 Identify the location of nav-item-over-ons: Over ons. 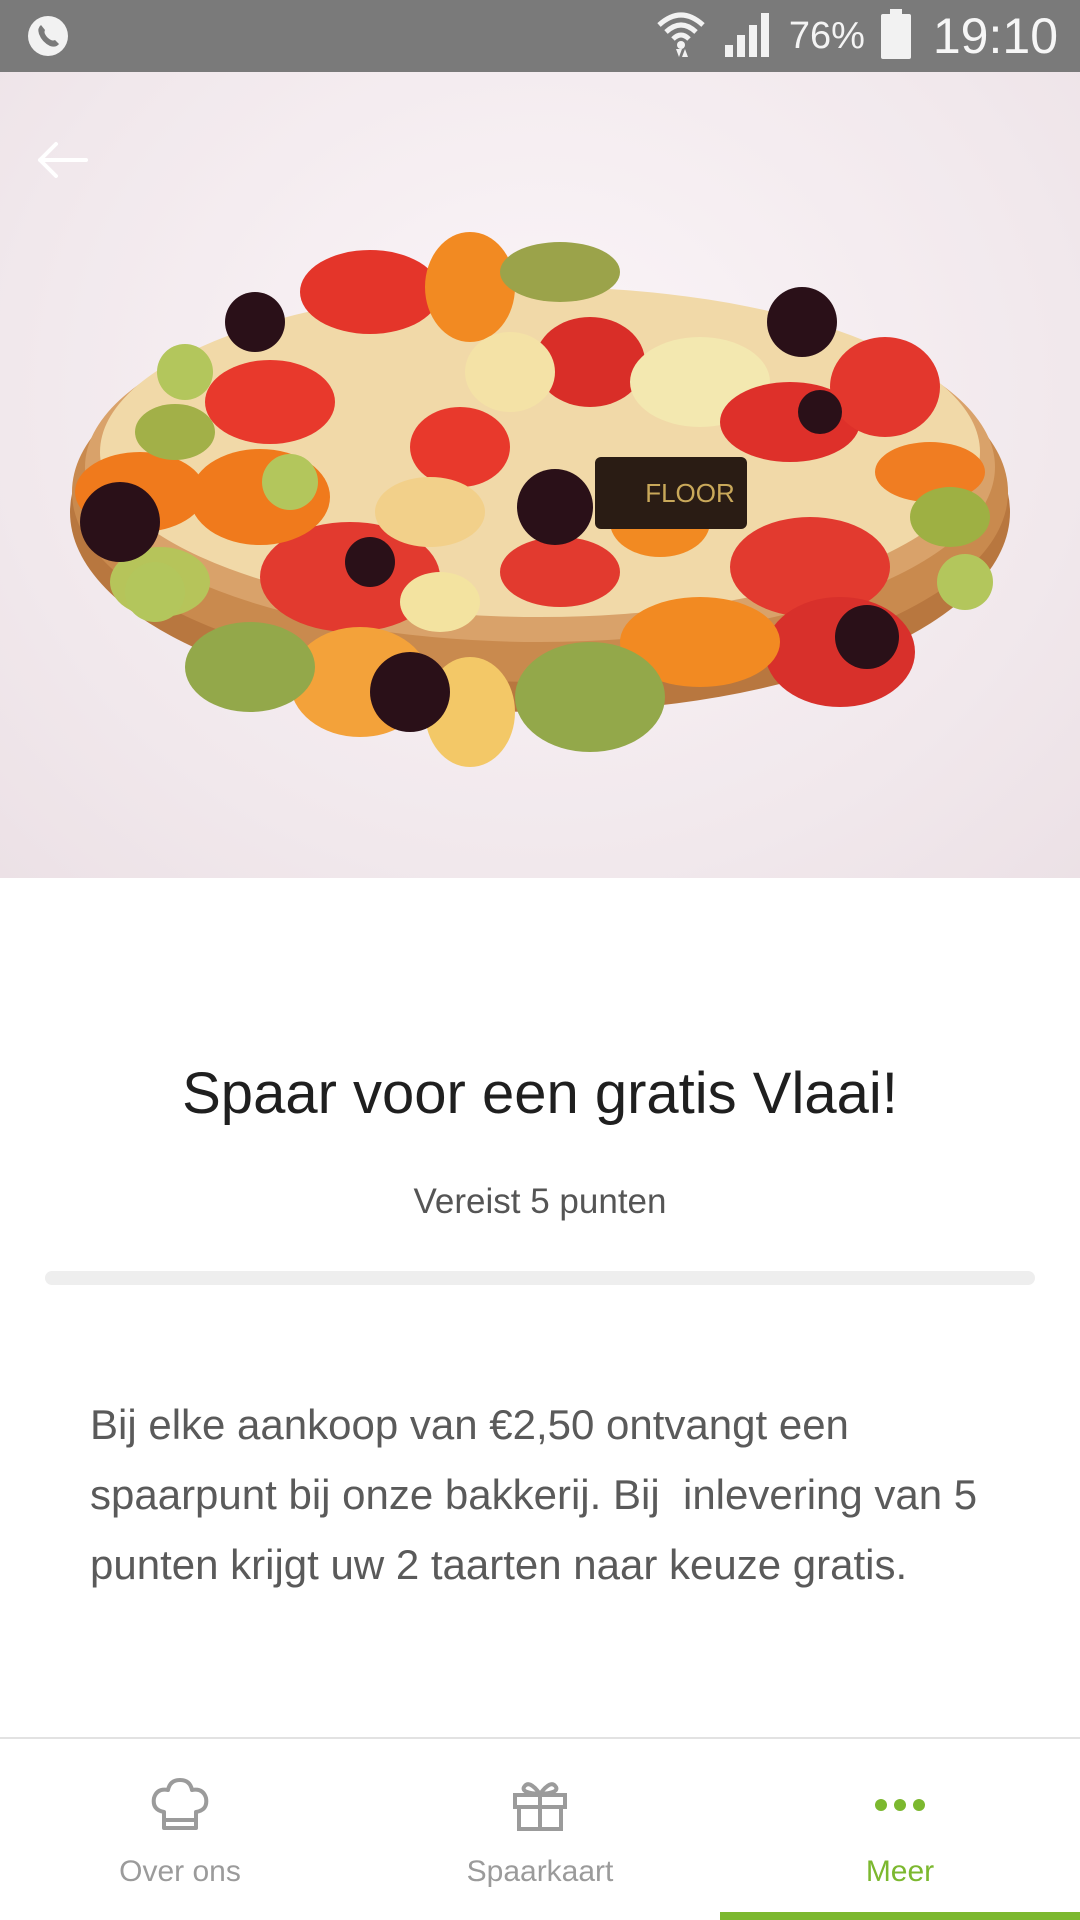
(180, 1829).